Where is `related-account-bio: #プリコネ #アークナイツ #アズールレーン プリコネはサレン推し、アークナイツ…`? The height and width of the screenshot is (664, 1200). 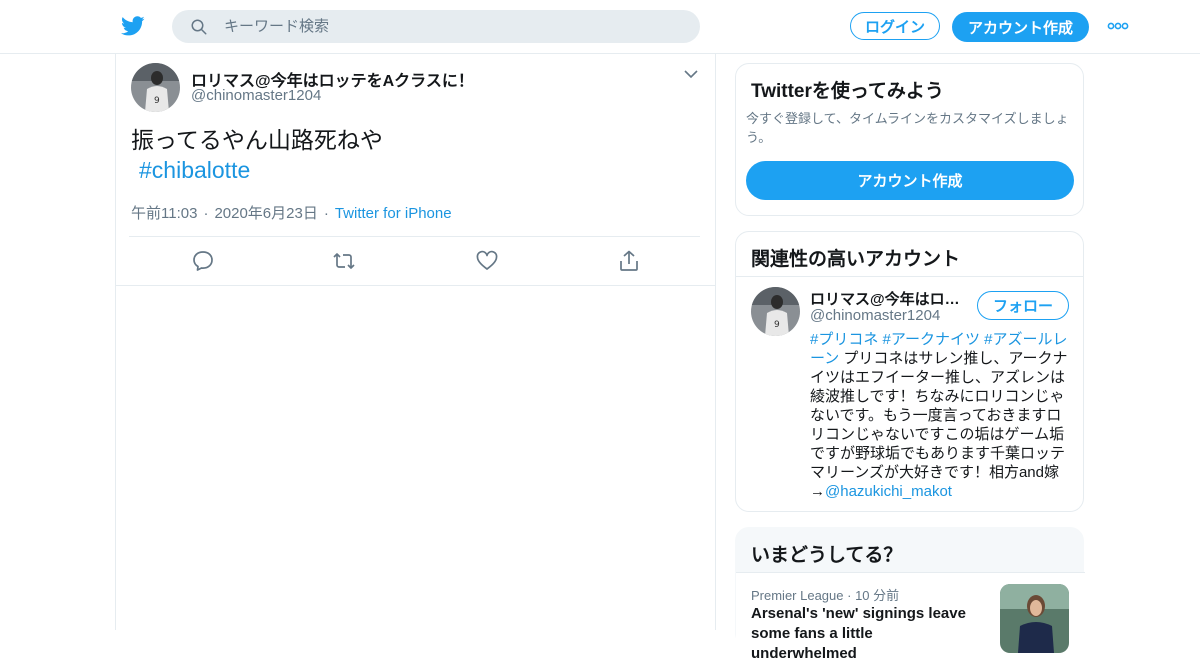 related-account-bio: #プリコネ #アークナイツ #アズールレーン プリコネはサレン推し、アークナイツ… is located at coordinates (941, 415).